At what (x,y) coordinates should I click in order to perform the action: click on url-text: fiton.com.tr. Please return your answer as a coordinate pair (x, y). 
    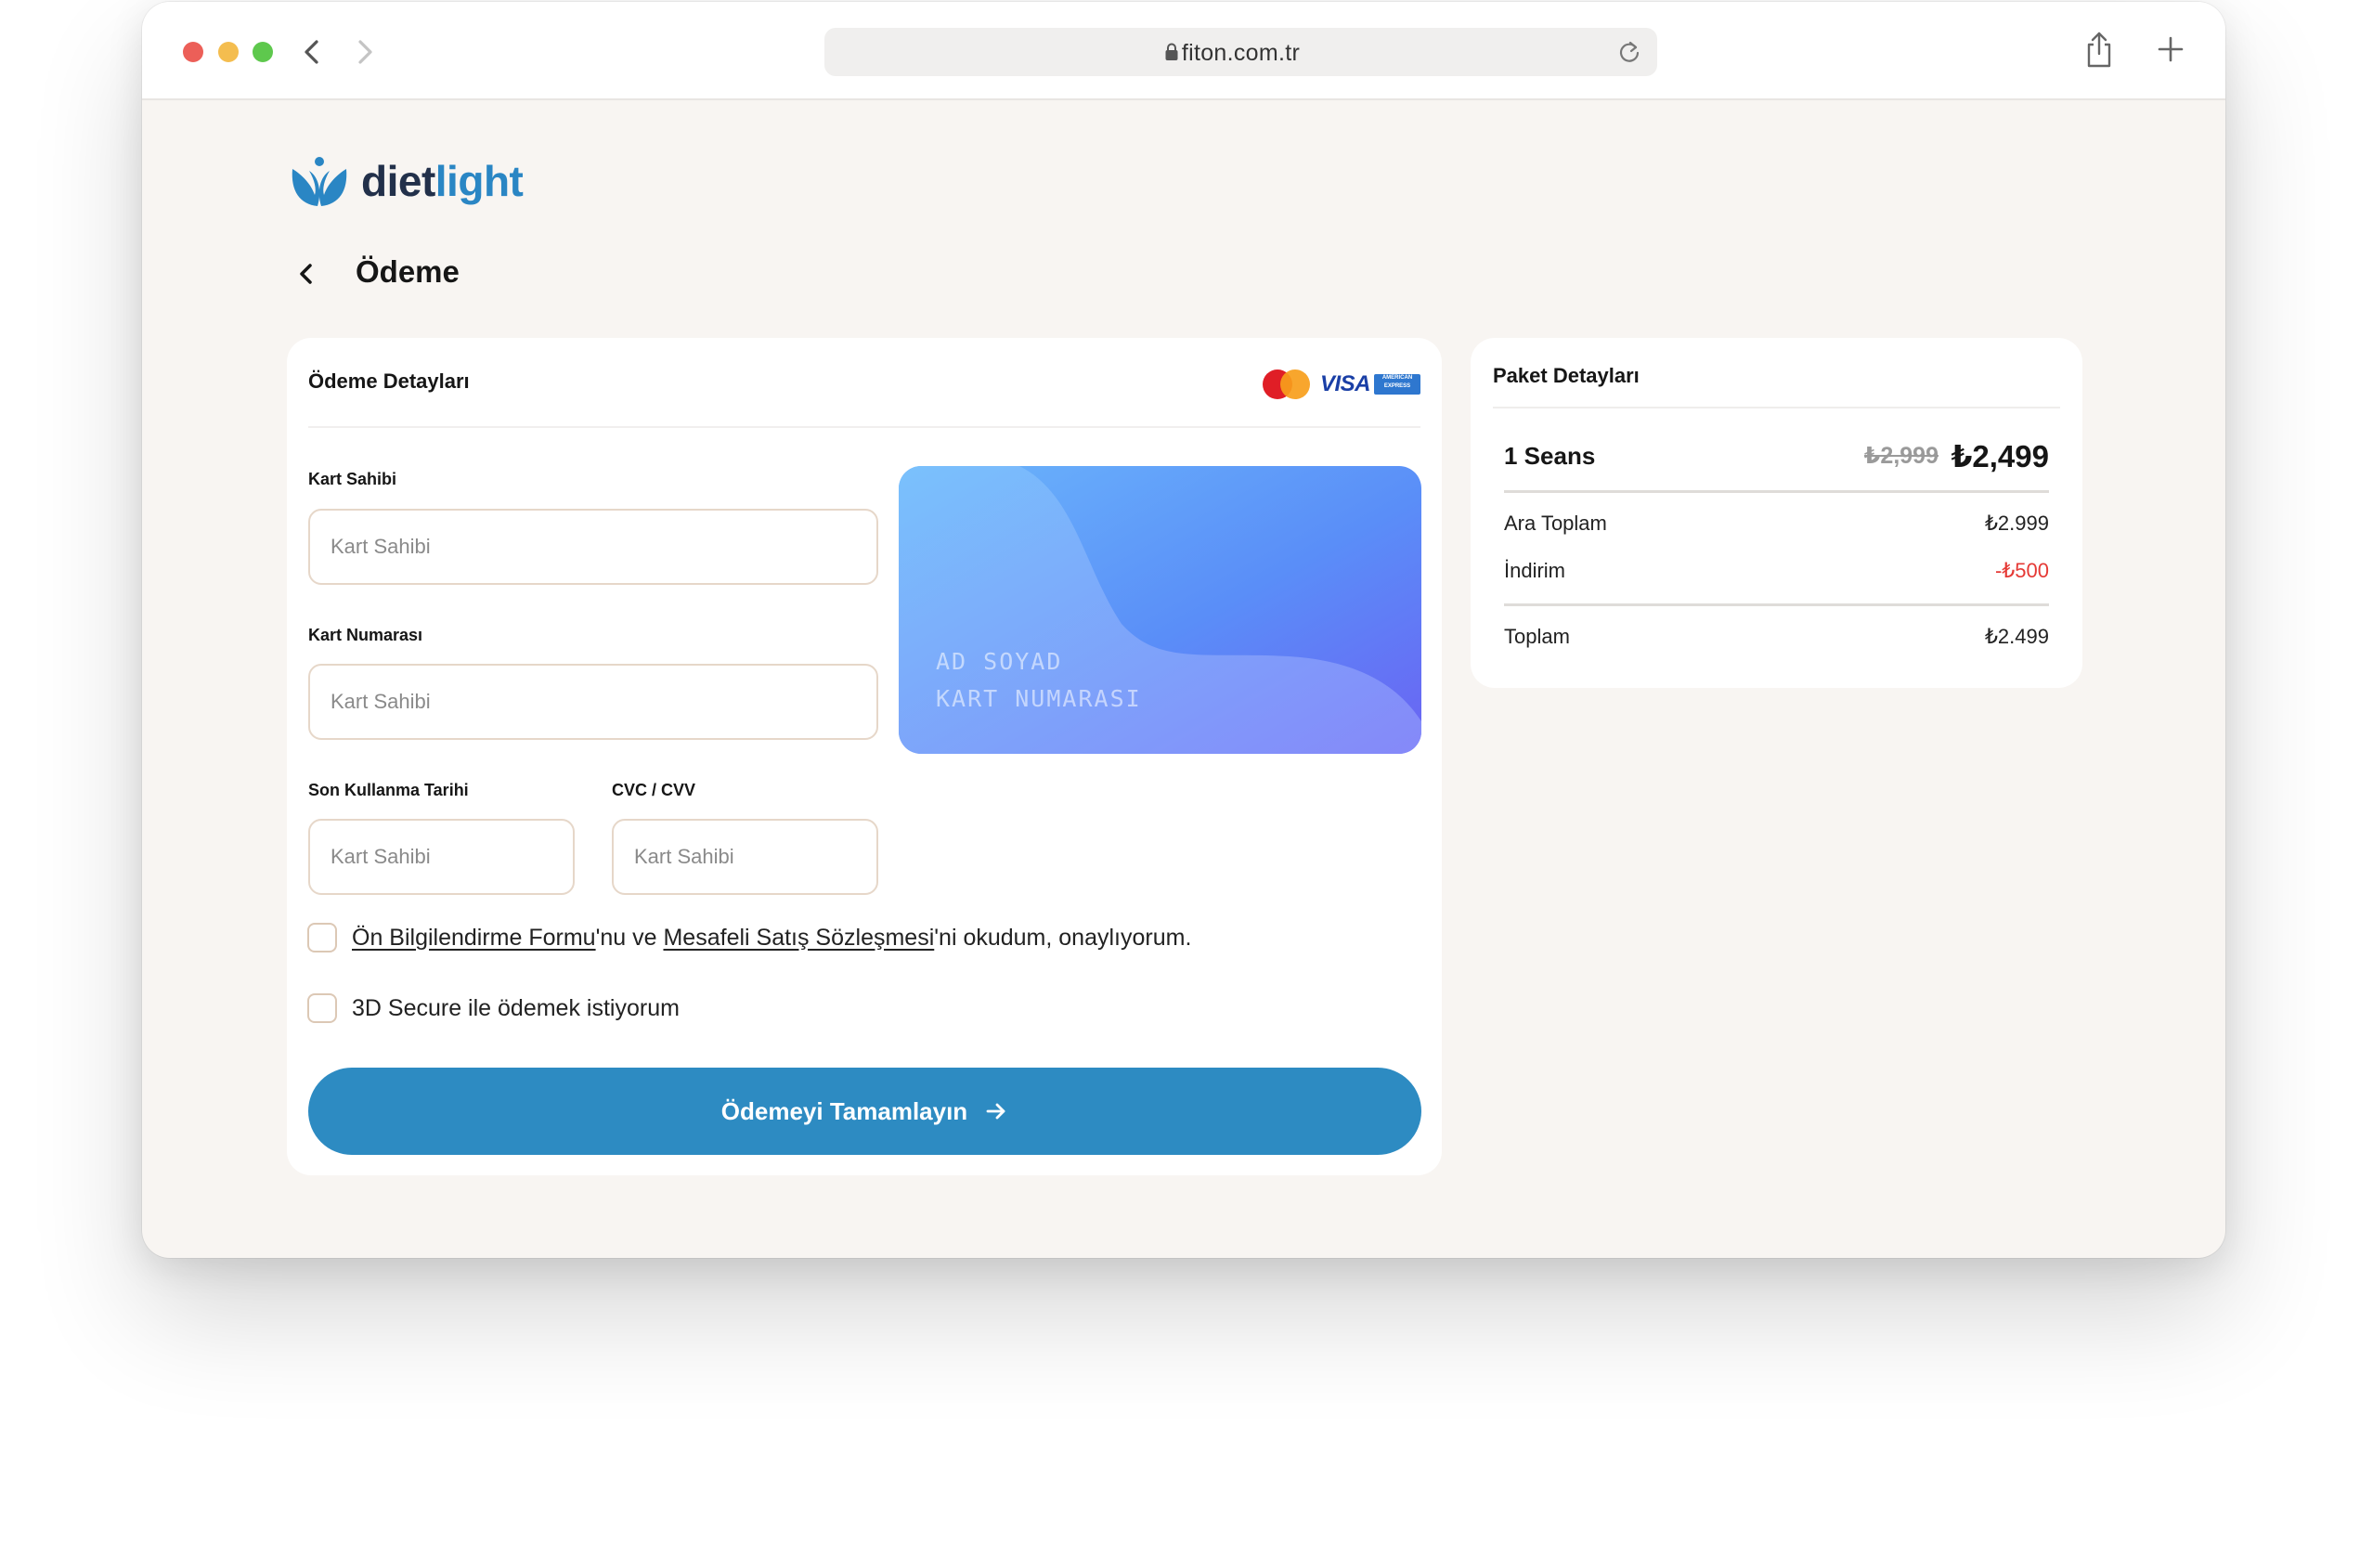
    Looking at the image, I should click on (1241, 53).